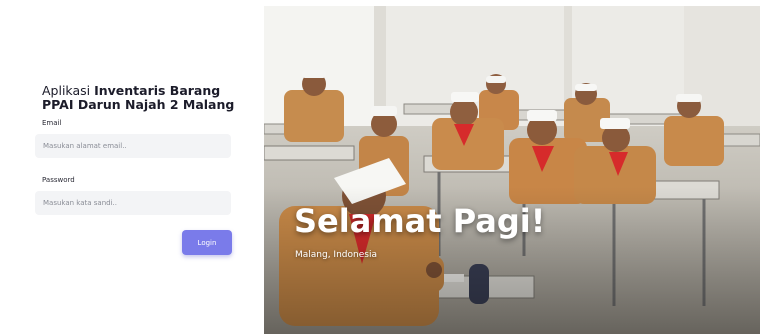 This screenshot has height=334, width=760. What do you see at coordinates (207, 242) in the screenshot?
I see `login-button: Login` at bounding box center [207, 242].